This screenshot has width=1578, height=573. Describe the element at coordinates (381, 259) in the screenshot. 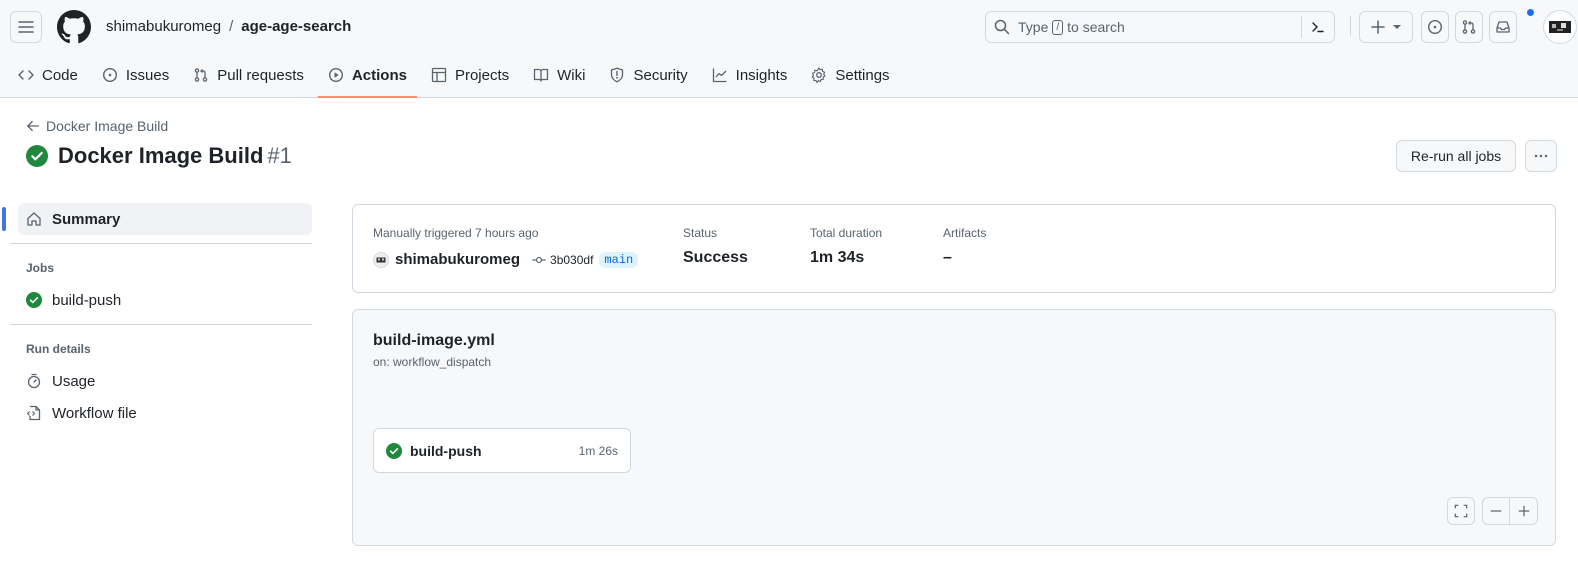

I see `actor-avatar-icon` at that location.